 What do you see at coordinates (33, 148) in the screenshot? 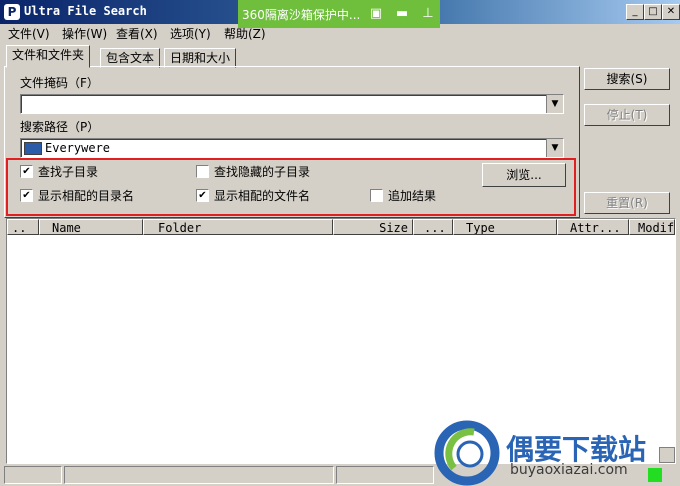
I see `computer-icon` at bounding box center [33, 148].